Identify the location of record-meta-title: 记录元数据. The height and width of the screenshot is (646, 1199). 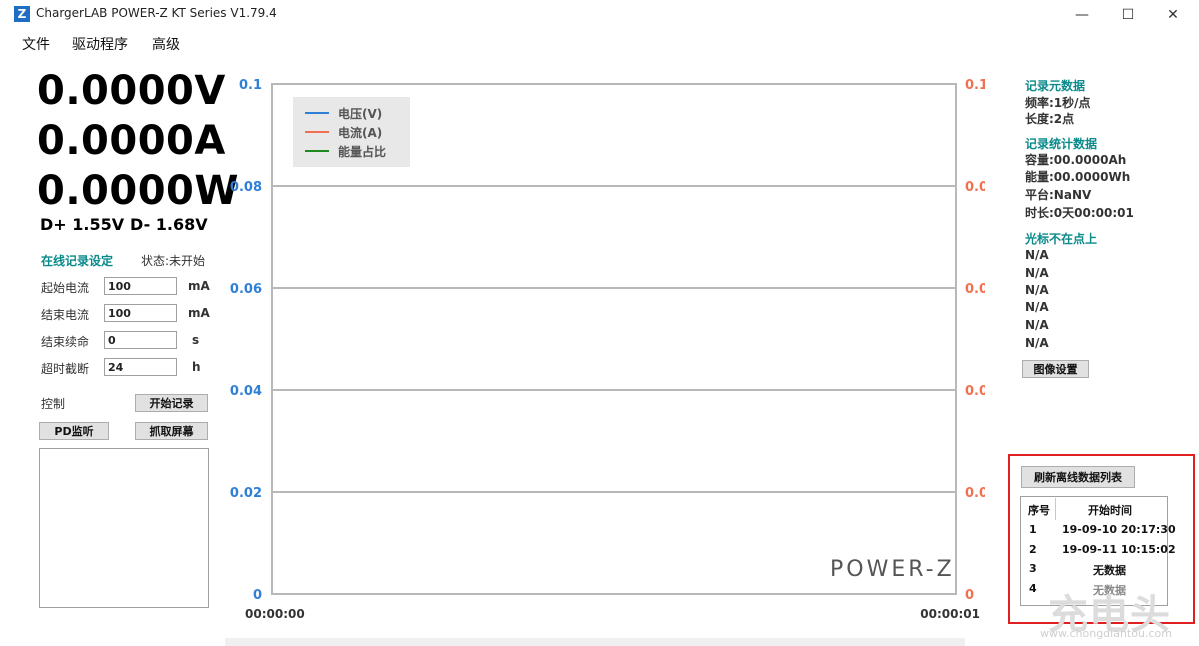
(1055, 86).